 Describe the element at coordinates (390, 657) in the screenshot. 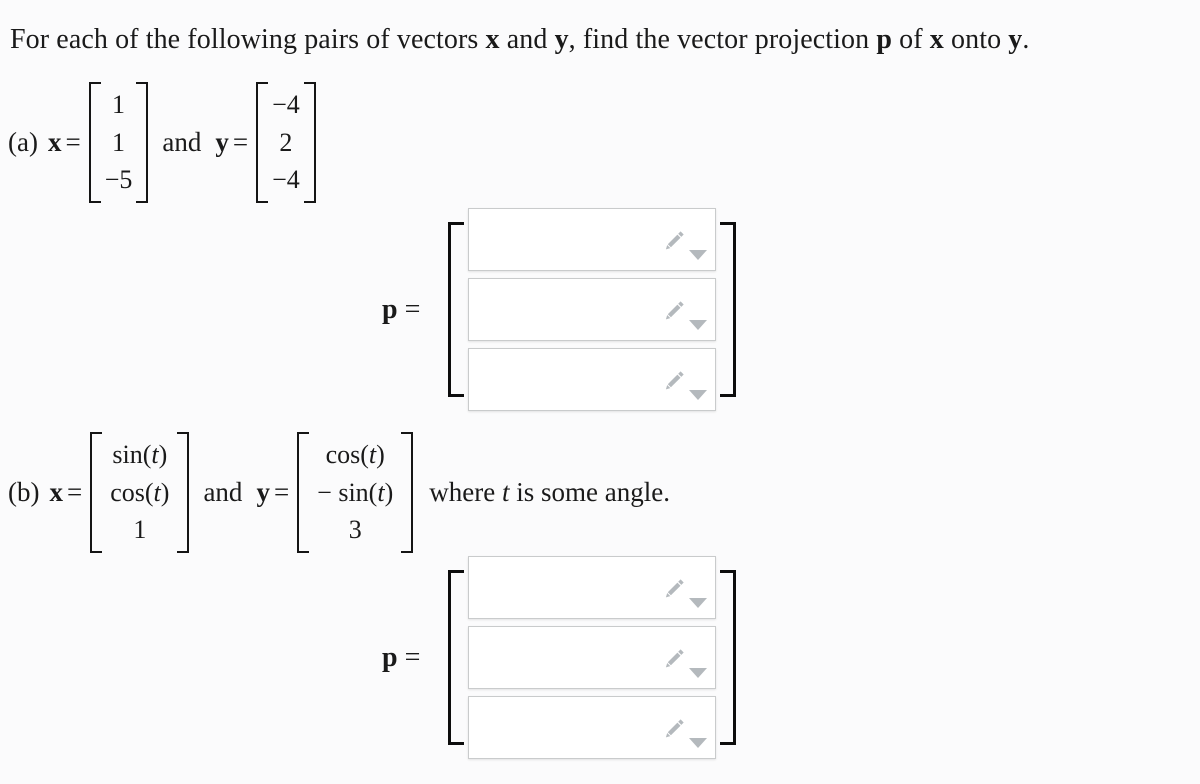

I see `answer-b-p-symbol: p` at that location.